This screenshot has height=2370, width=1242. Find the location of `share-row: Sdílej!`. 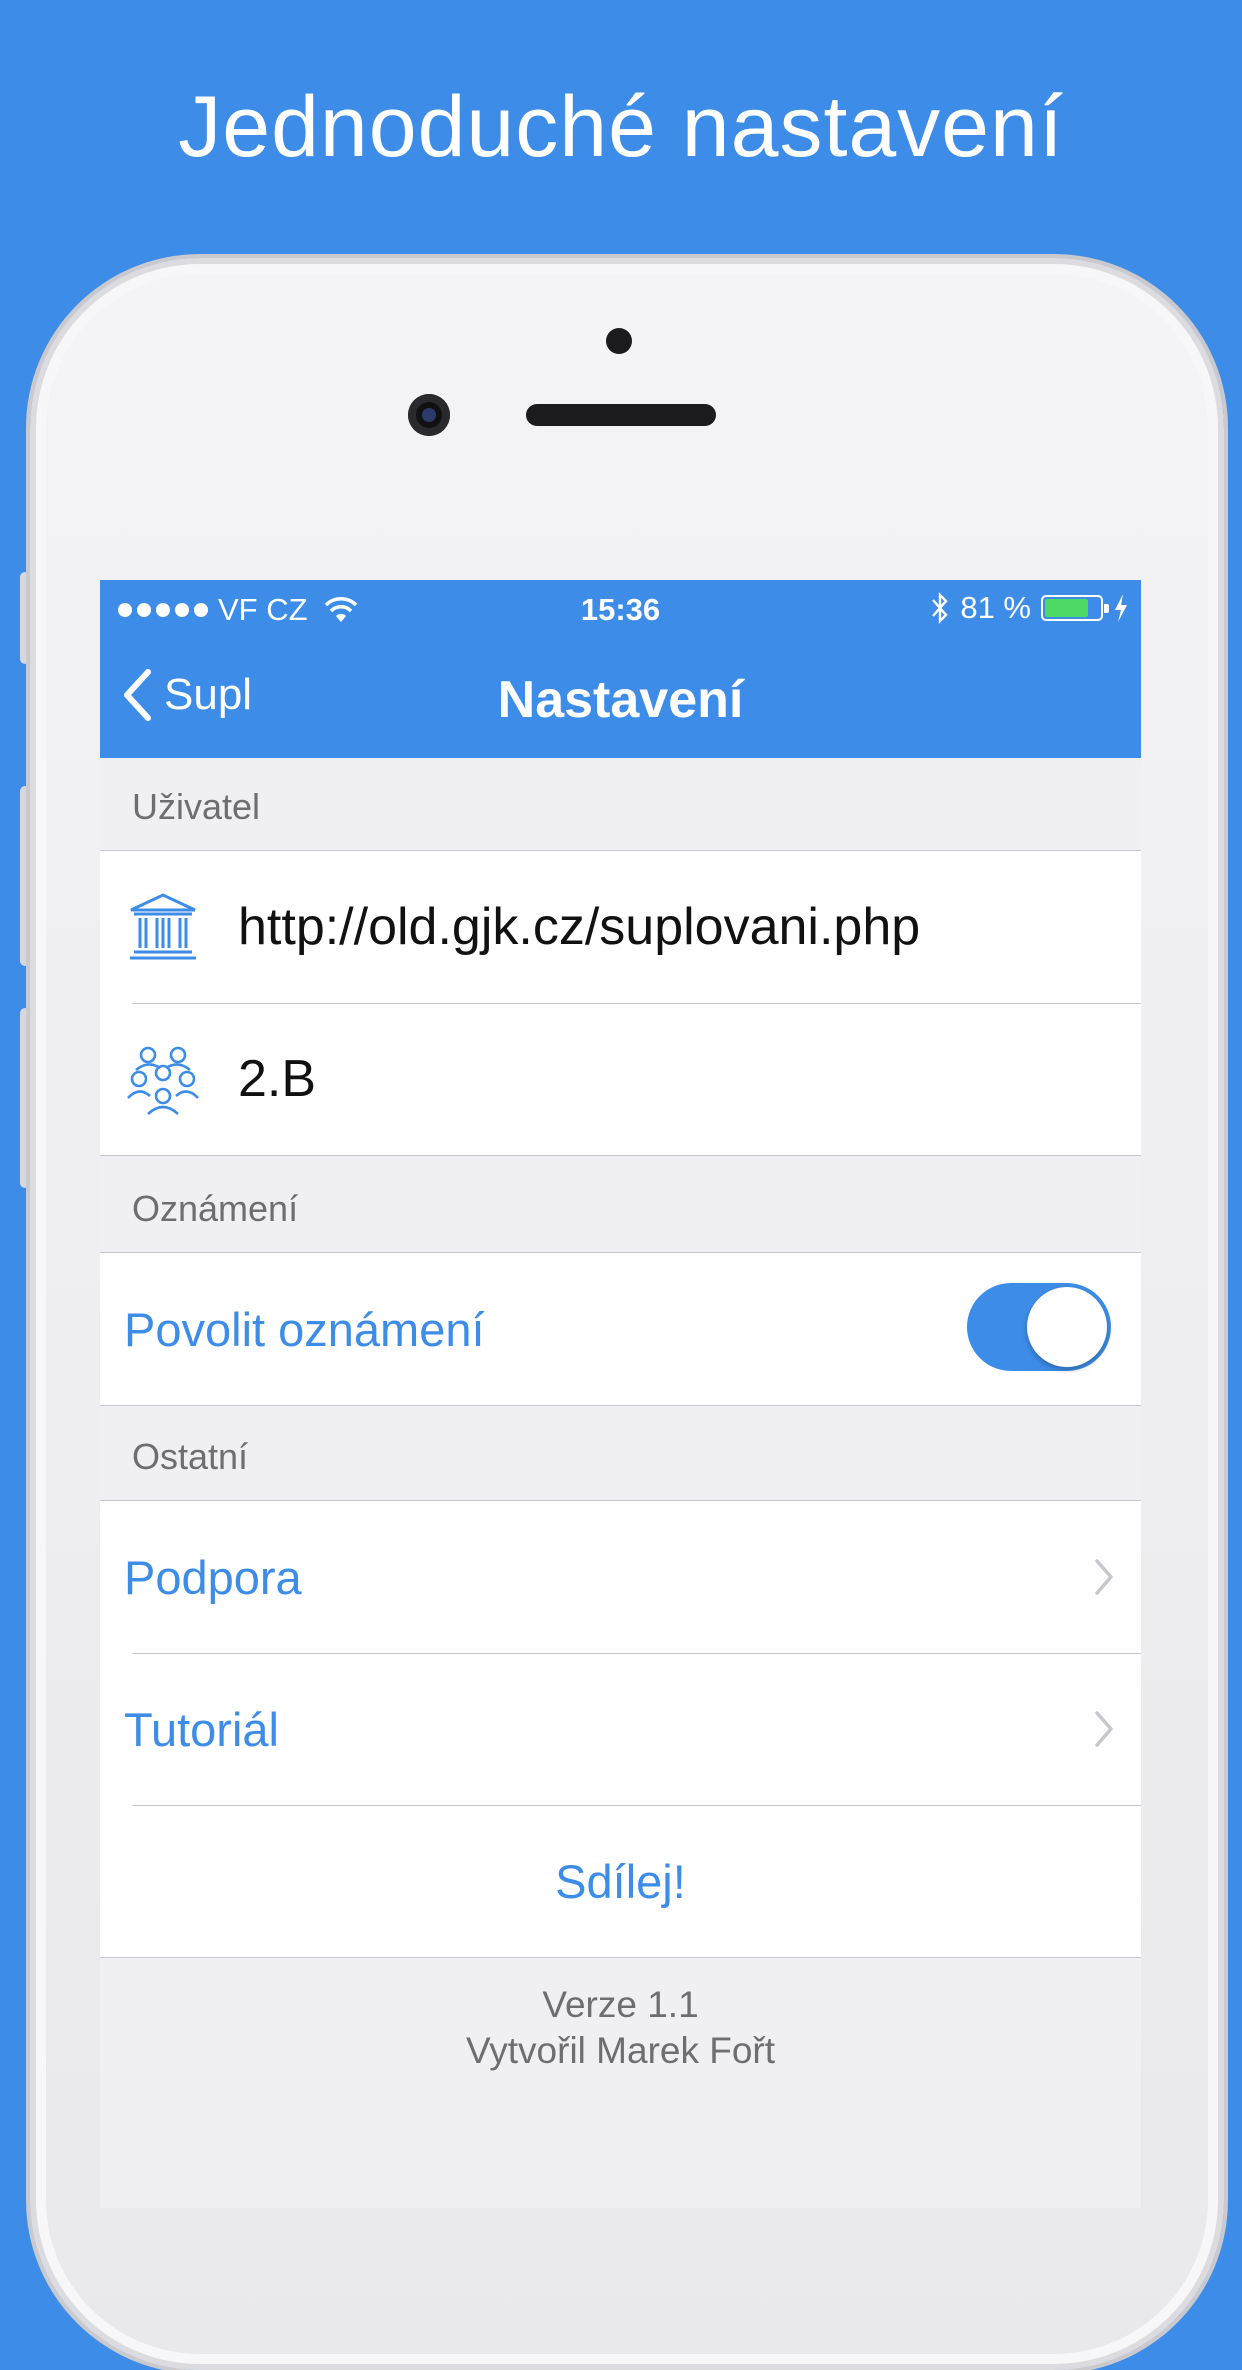

share-row: Sdílej! is located at coordinates (620, 1881).